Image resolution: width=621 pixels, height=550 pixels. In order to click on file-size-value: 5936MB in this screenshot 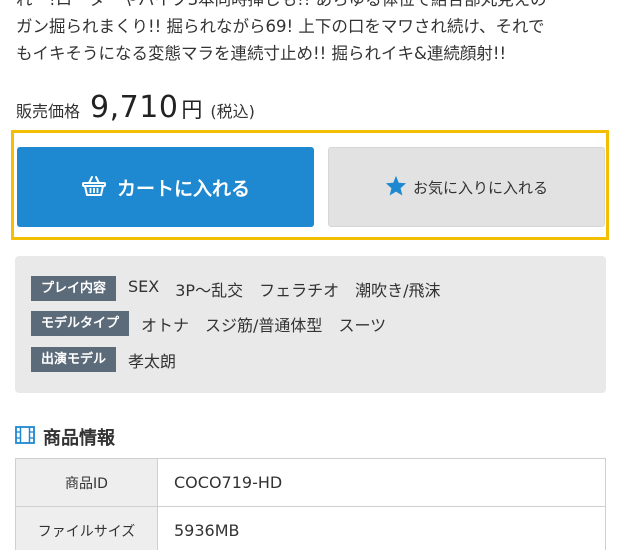, I will do `click(381, 528)`.